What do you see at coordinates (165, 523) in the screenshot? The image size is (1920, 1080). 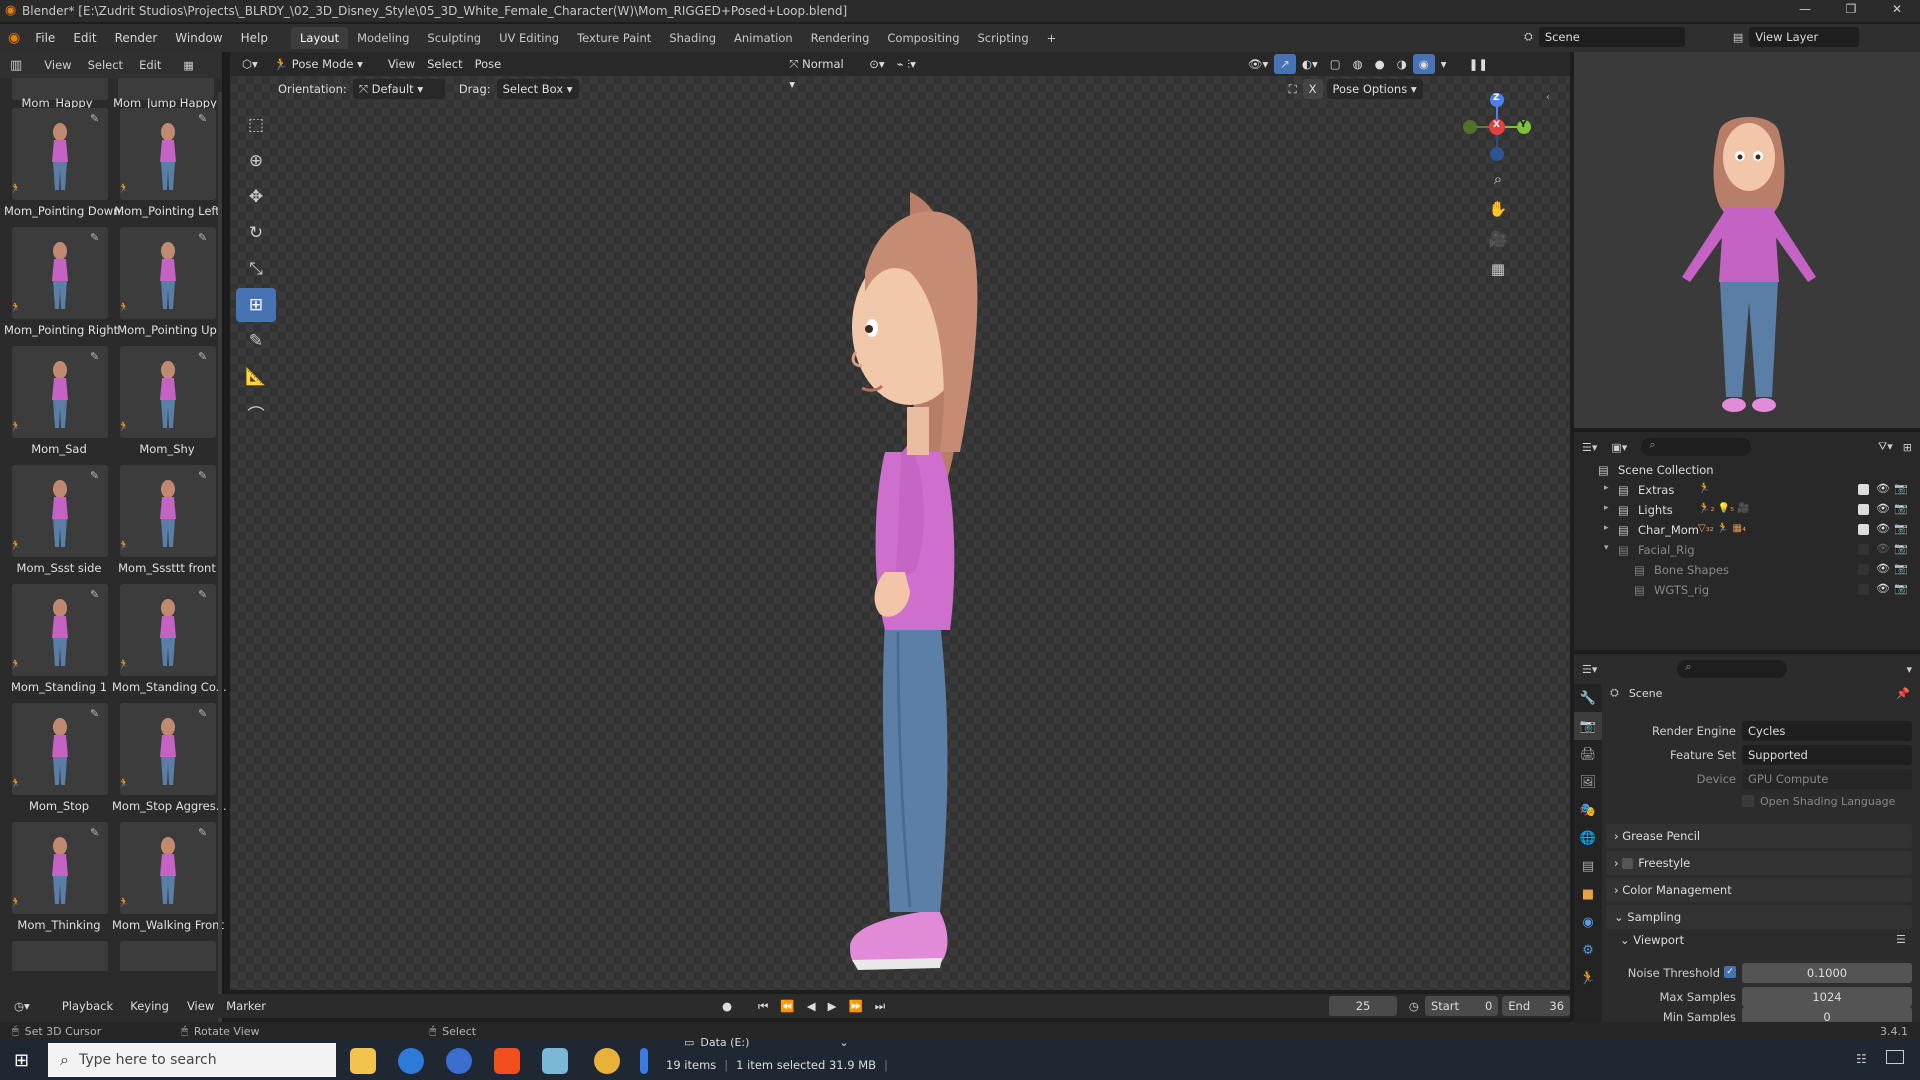 I see `asset-tile: ✎ 🏃 Mom_Sssttt front` at bounding box center [165, 523].